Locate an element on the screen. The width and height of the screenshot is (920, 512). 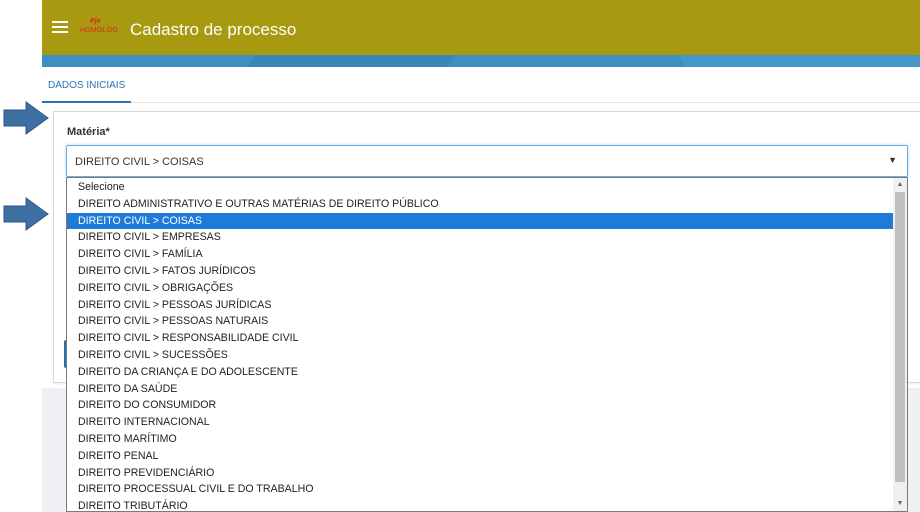
tab-bar: DADOS INICIAIS is located at coordinates (481, 85).